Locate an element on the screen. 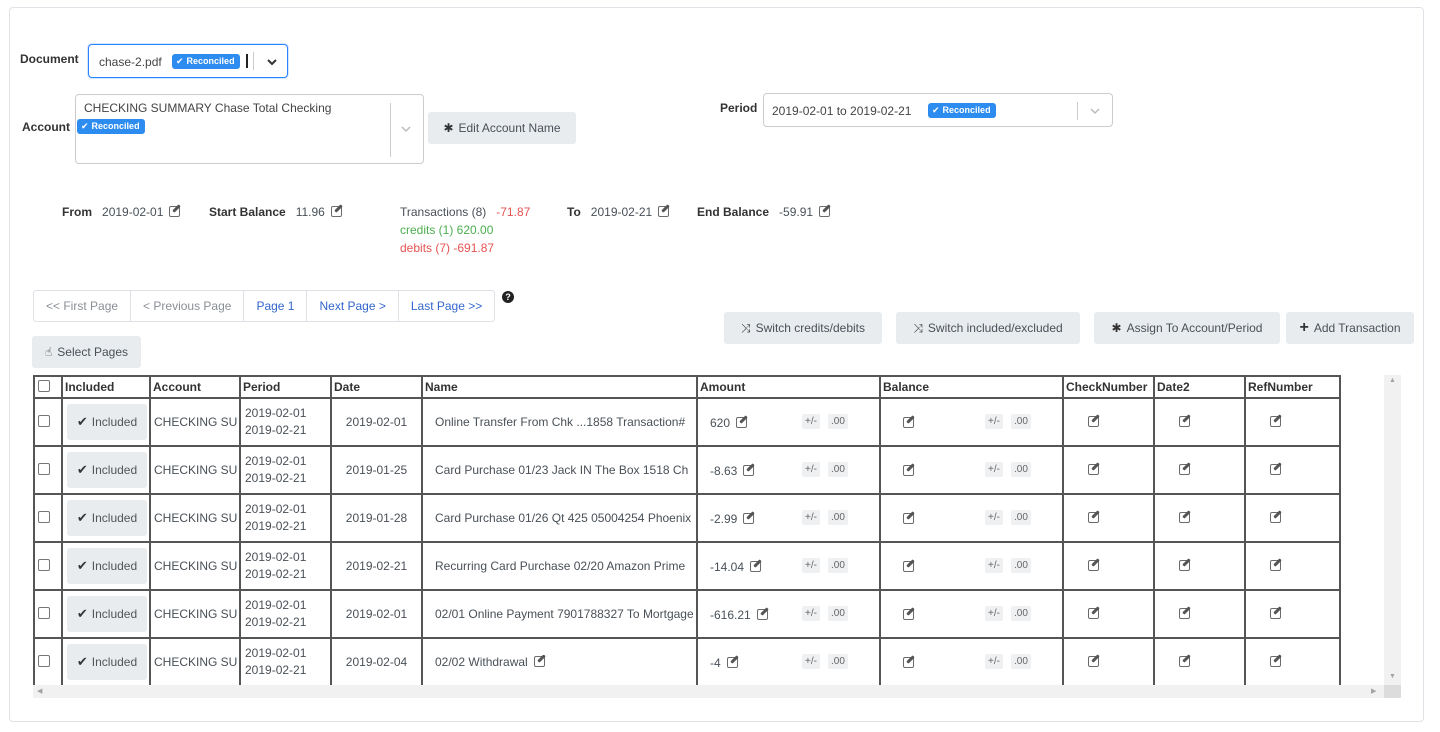 This screenshot has height=732, width=1440. assign-account-period-button: ✱ Assign To Account/Period is located at coordinates (1187, 328).